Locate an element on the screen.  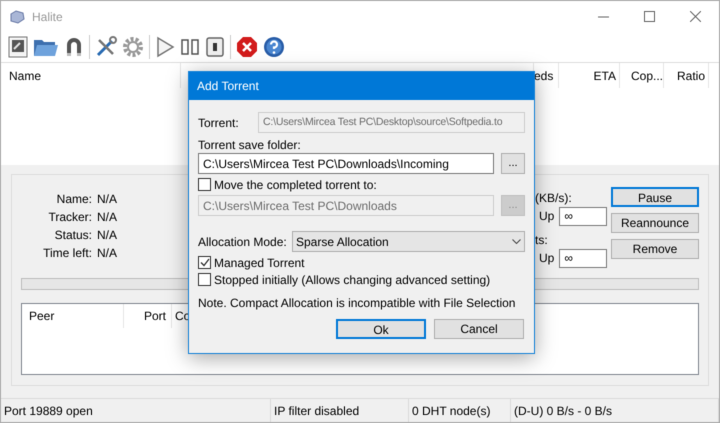
field-label: Name: is located at coordinates (74, 199).